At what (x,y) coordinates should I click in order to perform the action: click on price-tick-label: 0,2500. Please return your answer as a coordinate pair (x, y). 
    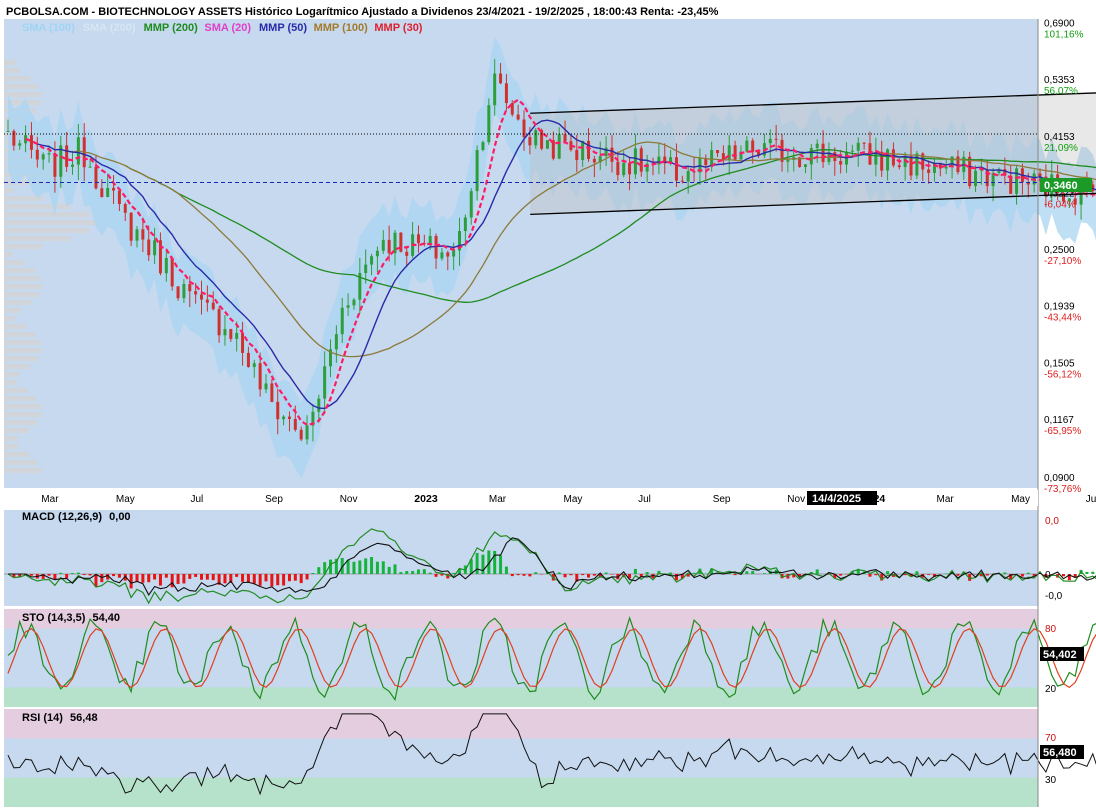
    Looking at the image, I should click on (1059, 250).